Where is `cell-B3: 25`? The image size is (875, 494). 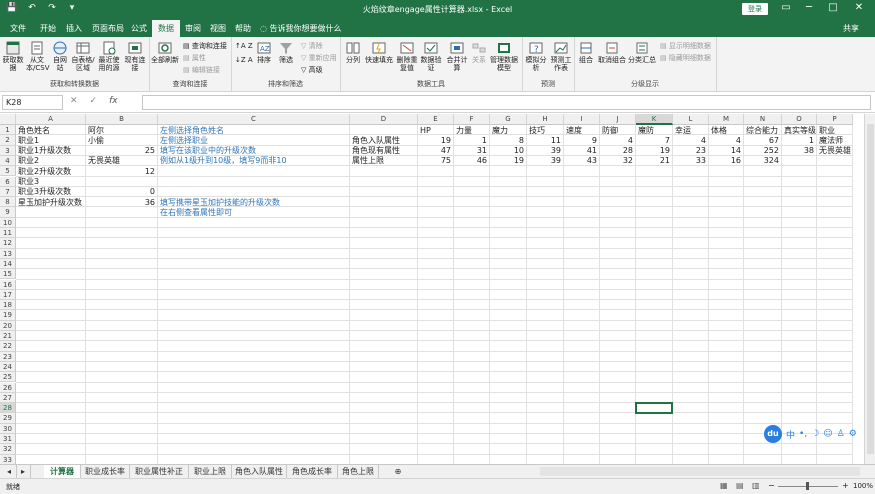
cell-B3: 25 is located at coordinates (121, 151).